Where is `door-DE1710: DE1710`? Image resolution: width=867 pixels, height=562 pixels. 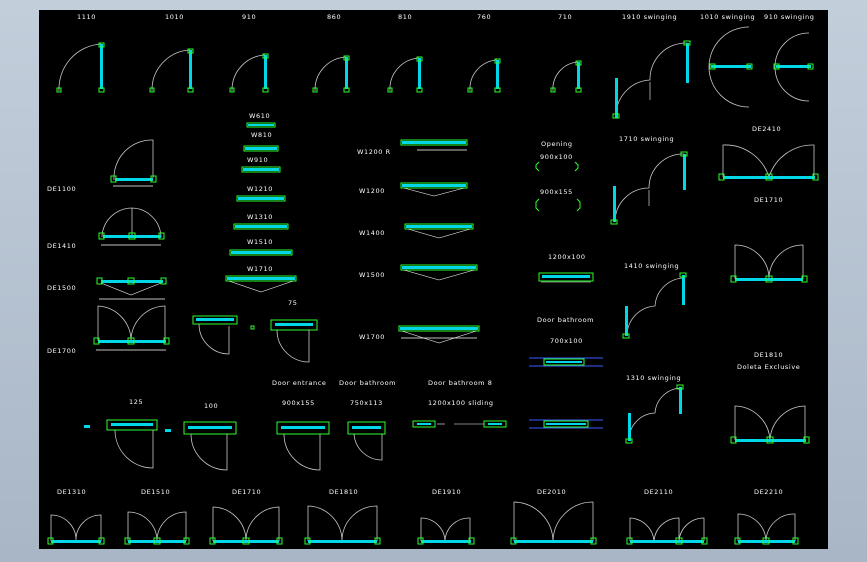 door-DE1710: DE1710 is located at coordinates (769, 239).